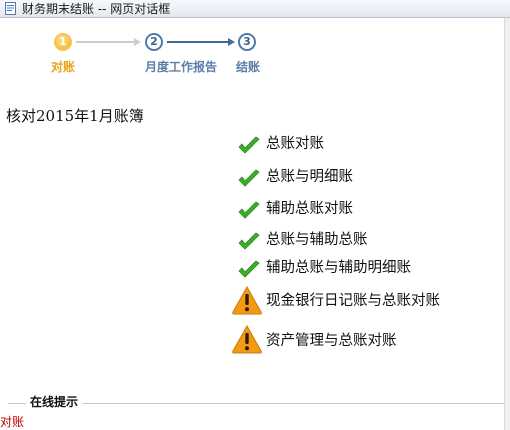 Image resolution: width=510 pixels, height=430 pixels. What do you see at coordinates (309, 209) in the screenshot?
I see `check-label: 辅助总账对账` at bounding box center [309, 209].